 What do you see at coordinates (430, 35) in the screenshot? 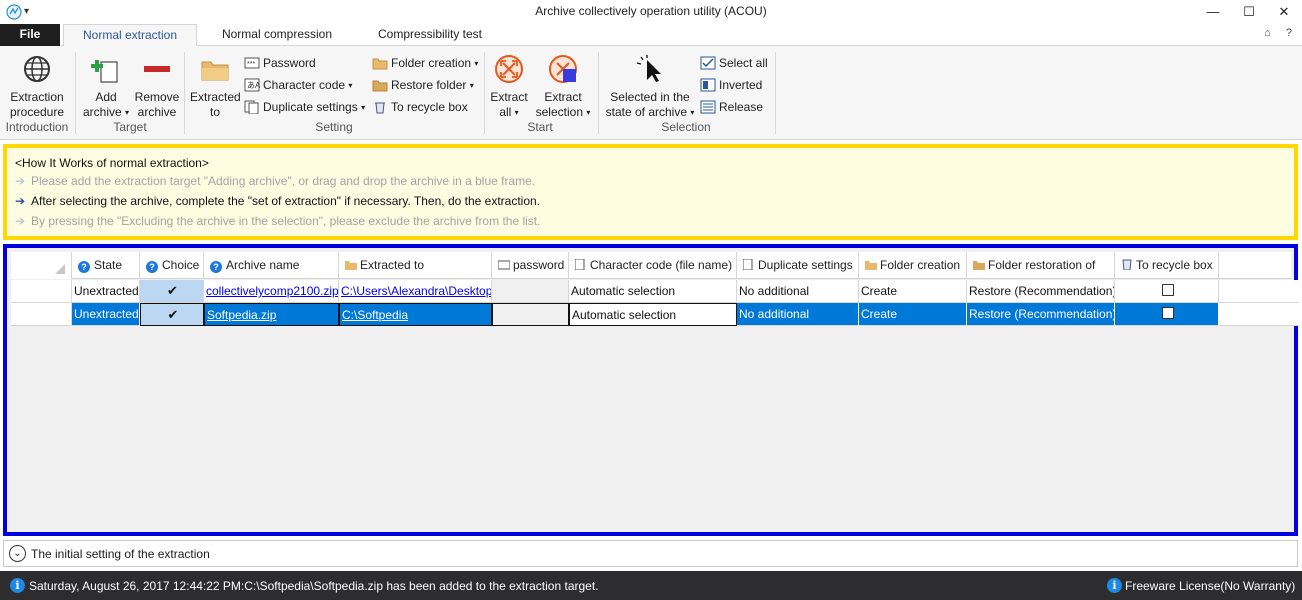
I see `tab-compressibility-test: Compressibility test` at bounding box center [430, 35].